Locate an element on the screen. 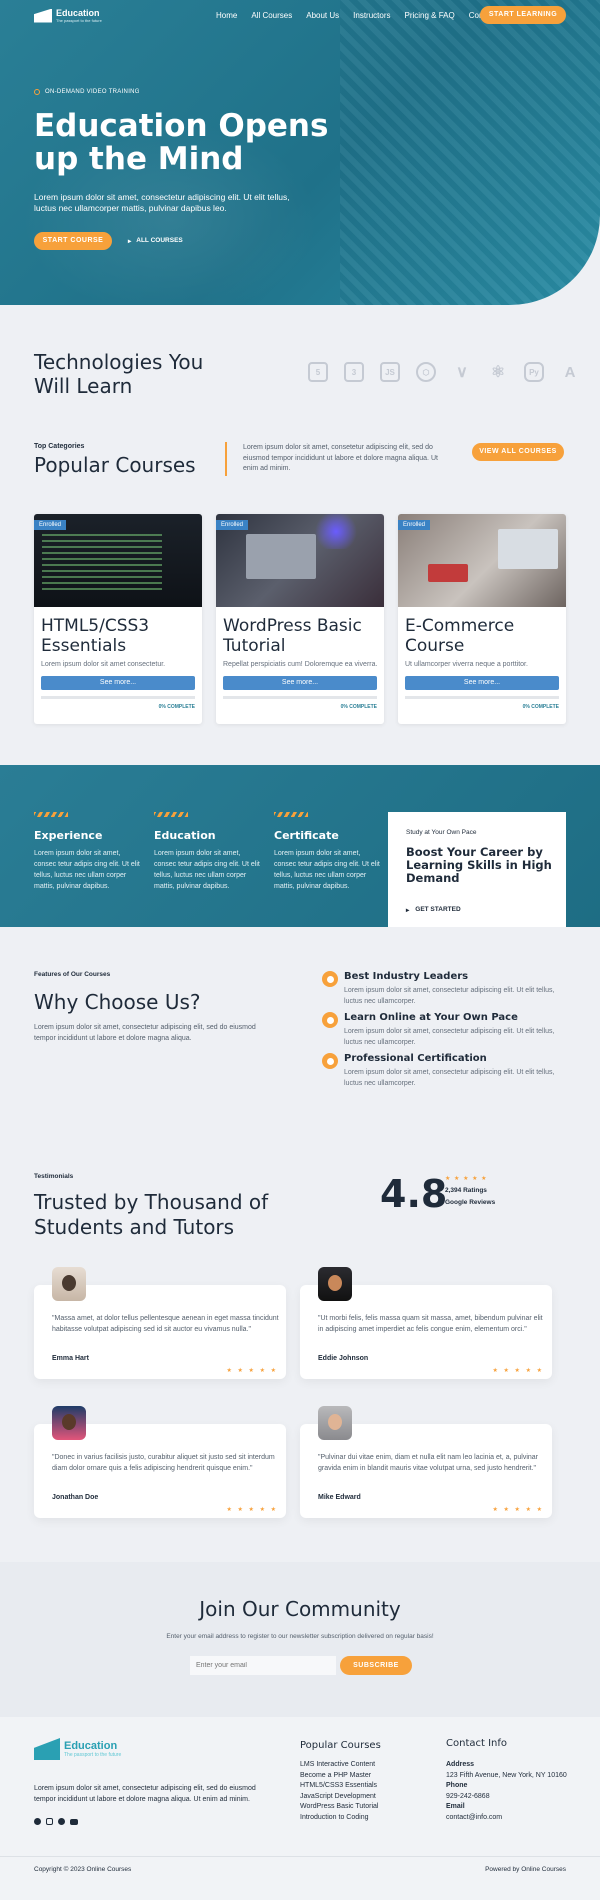  stripes-icon is located at coordinates (51, 814).